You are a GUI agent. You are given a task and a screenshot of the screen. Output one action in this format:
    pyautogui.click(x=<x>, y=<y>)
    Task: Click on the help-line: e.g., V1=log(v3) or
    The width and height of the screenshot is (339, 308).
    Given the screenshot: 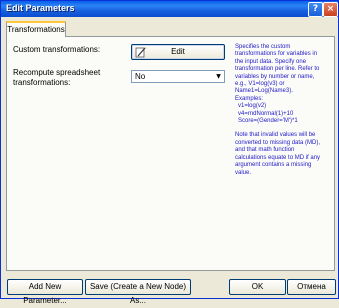 What is the action you would take?
    pyautogui.click(x=260, y=84)
    